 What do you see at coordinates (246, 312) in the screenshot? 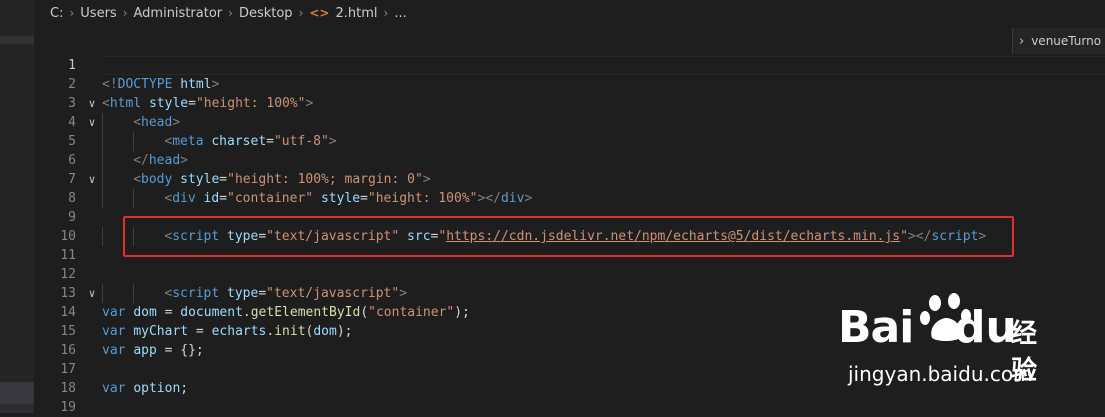
I see `code-token: .` at bounding box center [246, 312].